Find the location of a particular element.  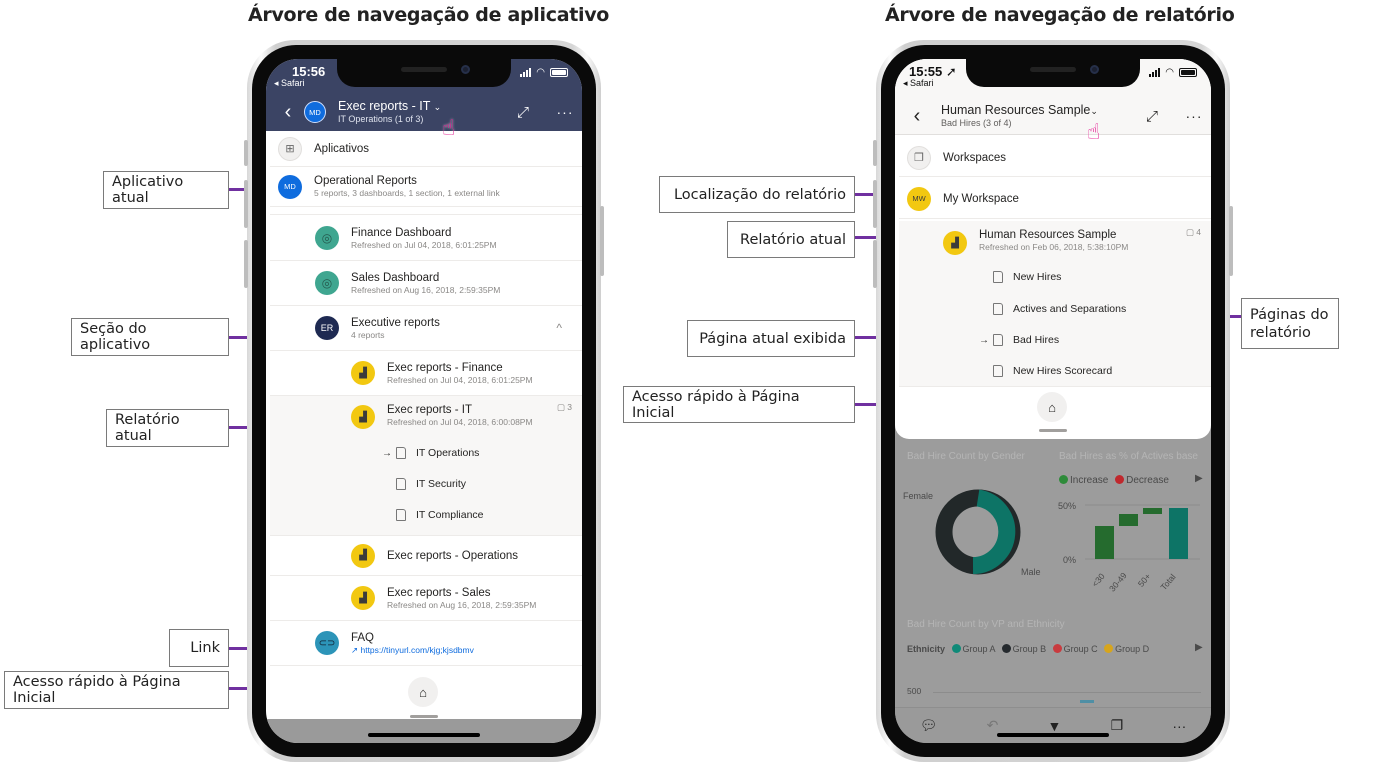

notch is located at coordinates (424, 73).